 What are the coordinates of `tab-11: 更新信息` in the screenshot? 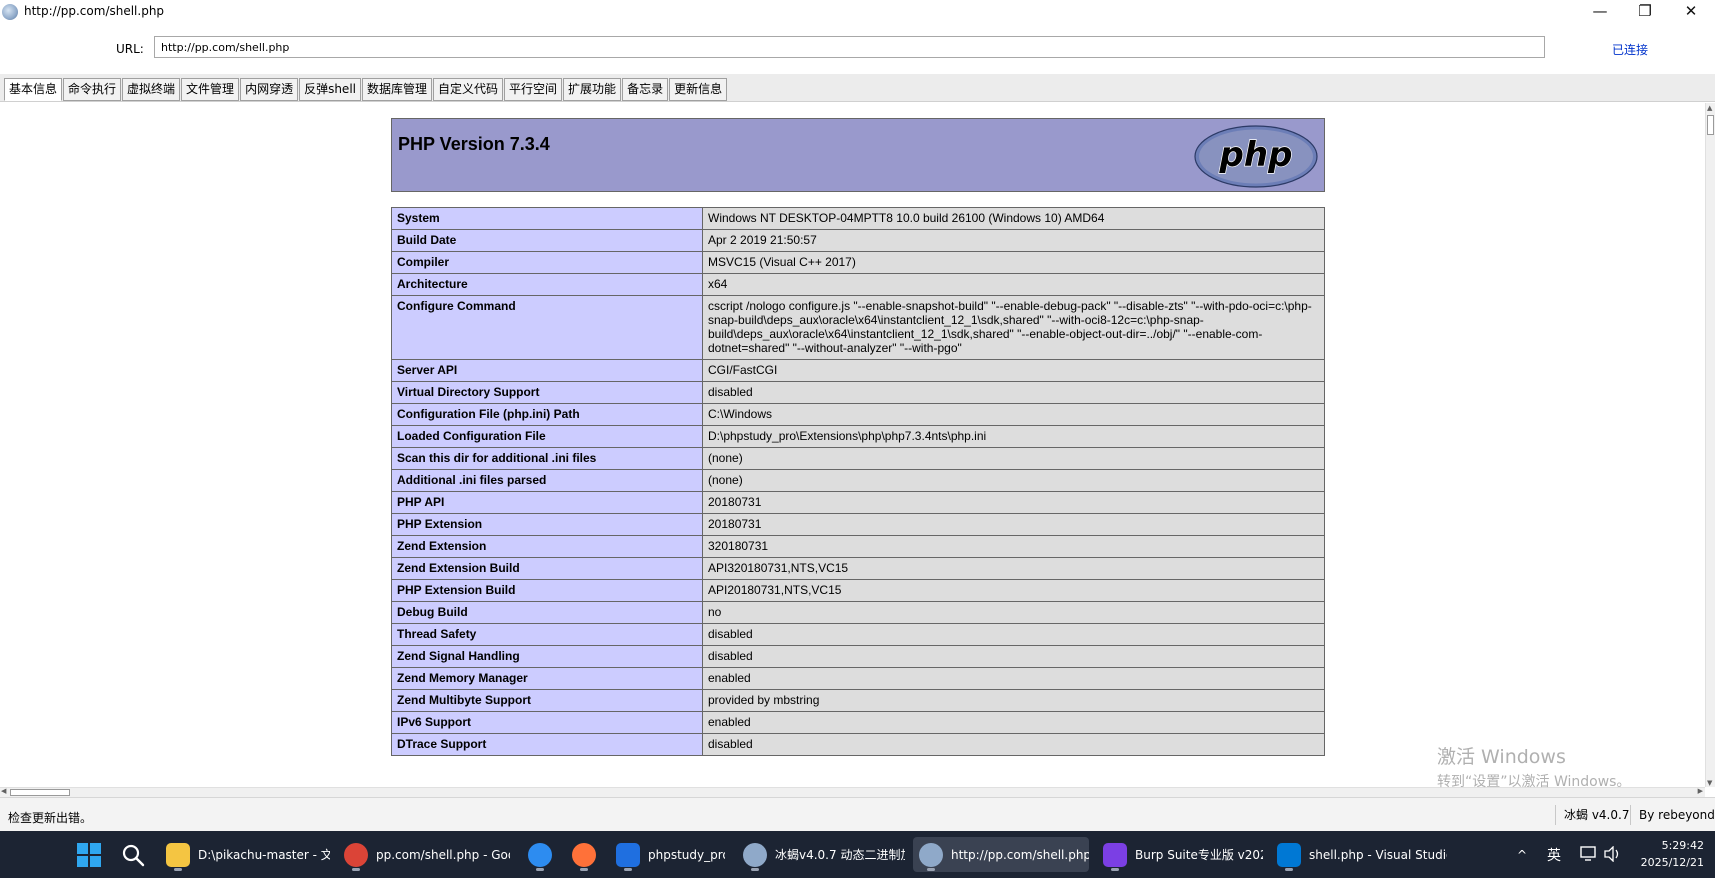 It's located at (698, 89).